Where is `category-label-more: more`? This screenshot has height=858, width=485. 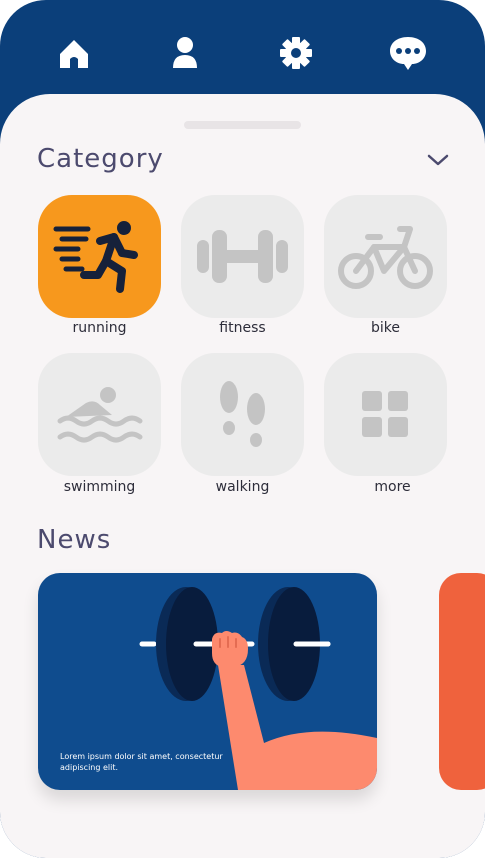
category-label-more: more is located at coordinates (392, 487).